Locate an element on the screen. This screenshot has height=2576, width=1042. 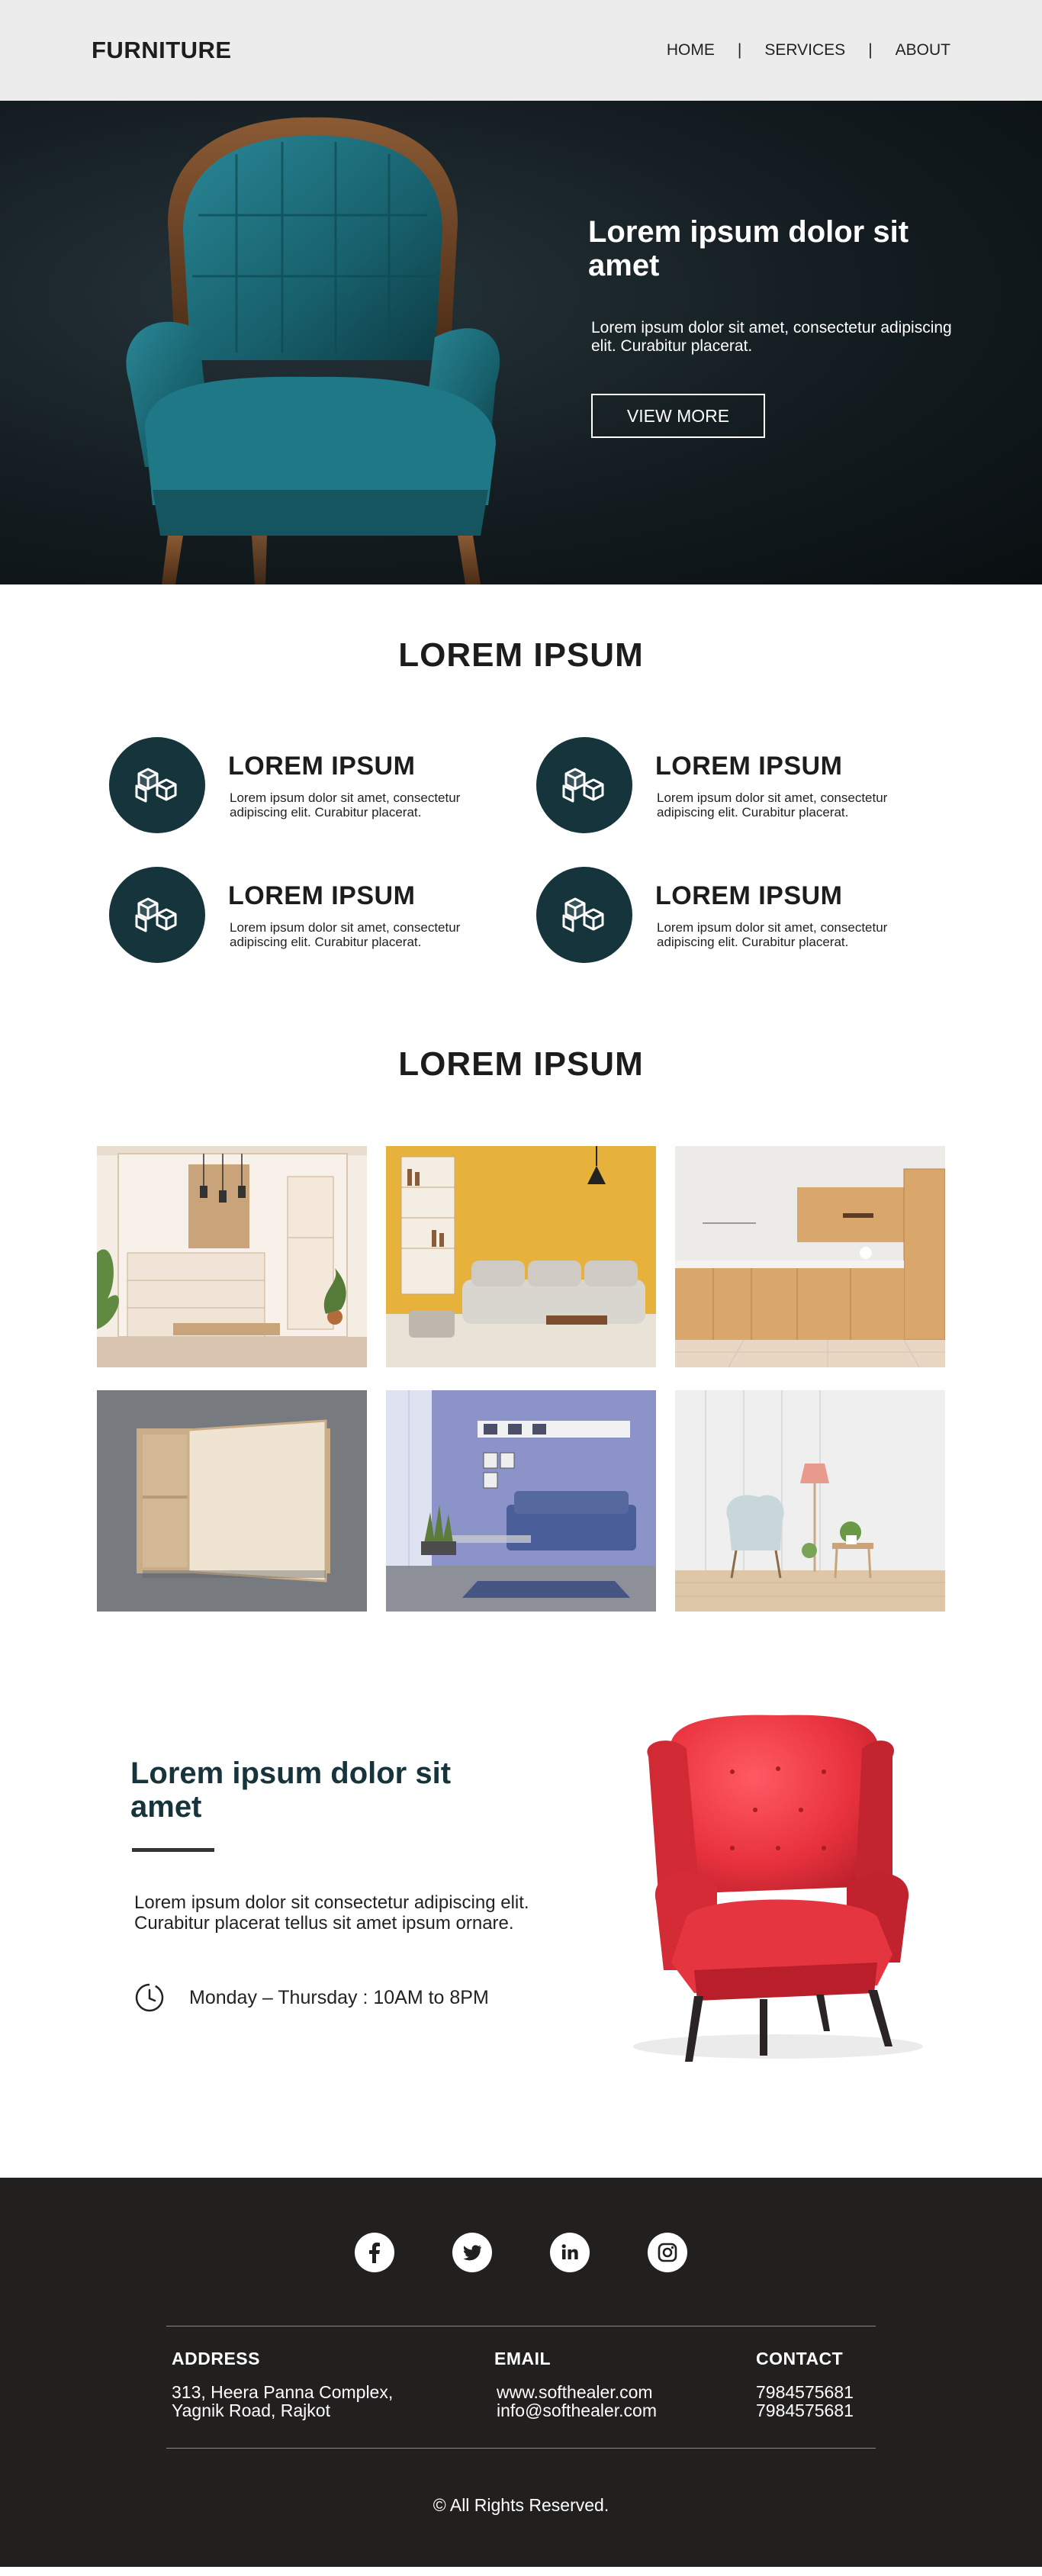
address-line: Yagnik Road, Rajkot is located at coordinates (251, 2410).